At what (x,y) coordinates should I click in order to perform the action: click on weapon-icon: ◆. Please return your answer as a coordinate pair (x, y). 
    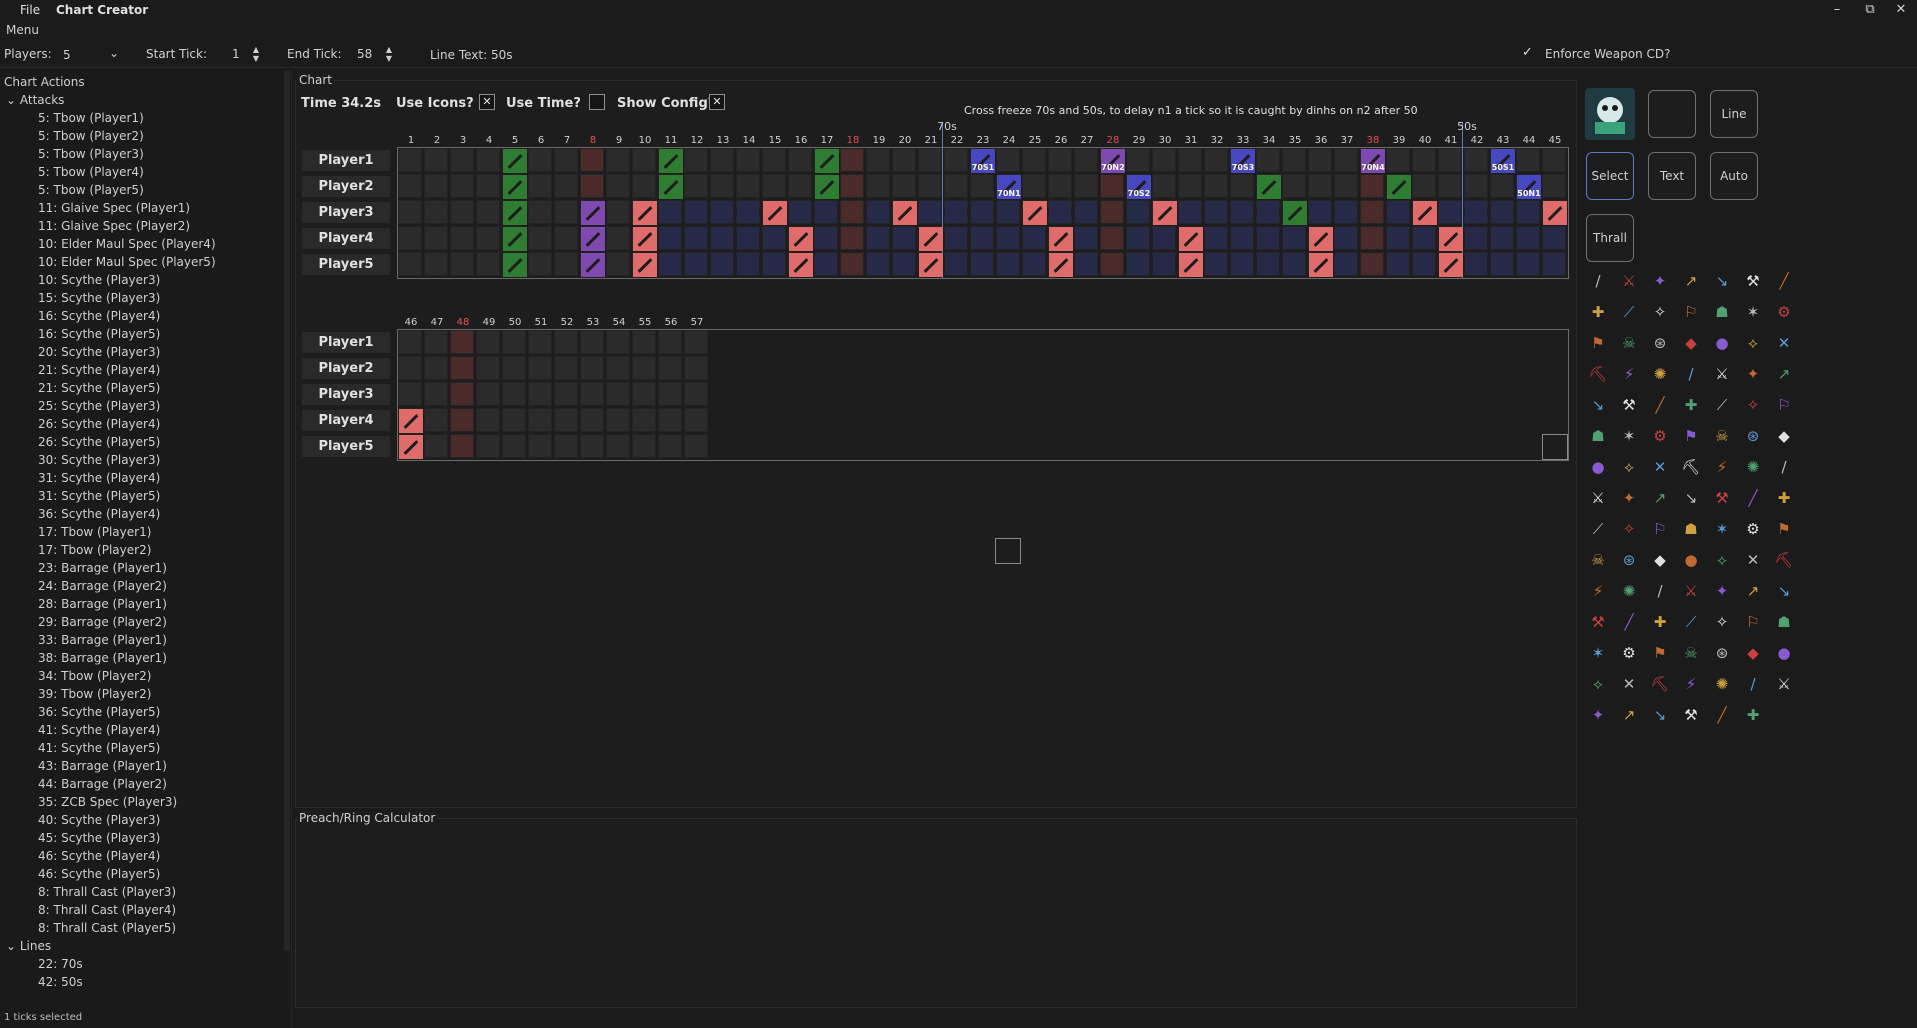
    Looking at the image, I should click on (1784, 436).